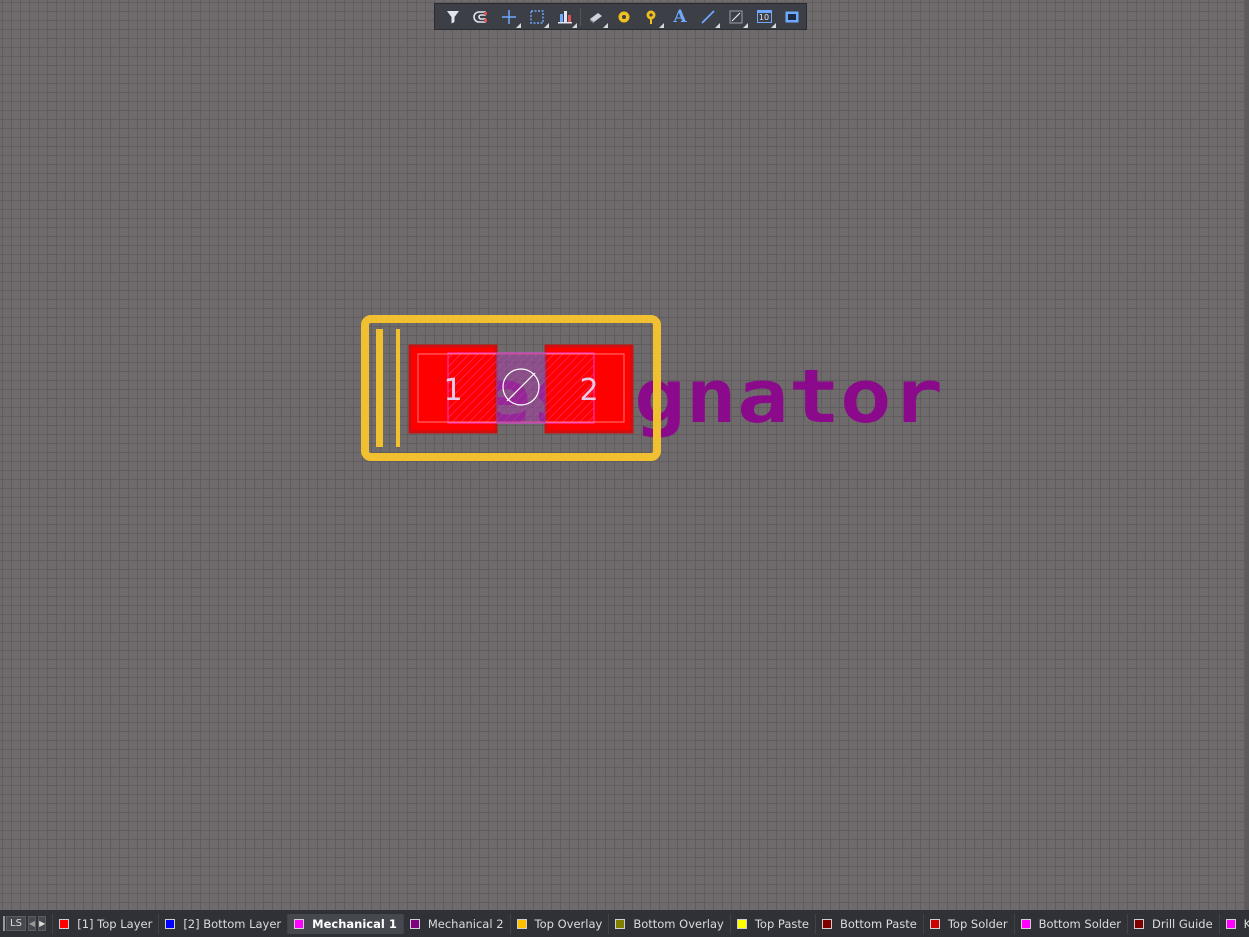 Image resolution: width=1249 pixels, height=937 pixels. I want to click on silkscreen-inner-line, so click(398, 388).